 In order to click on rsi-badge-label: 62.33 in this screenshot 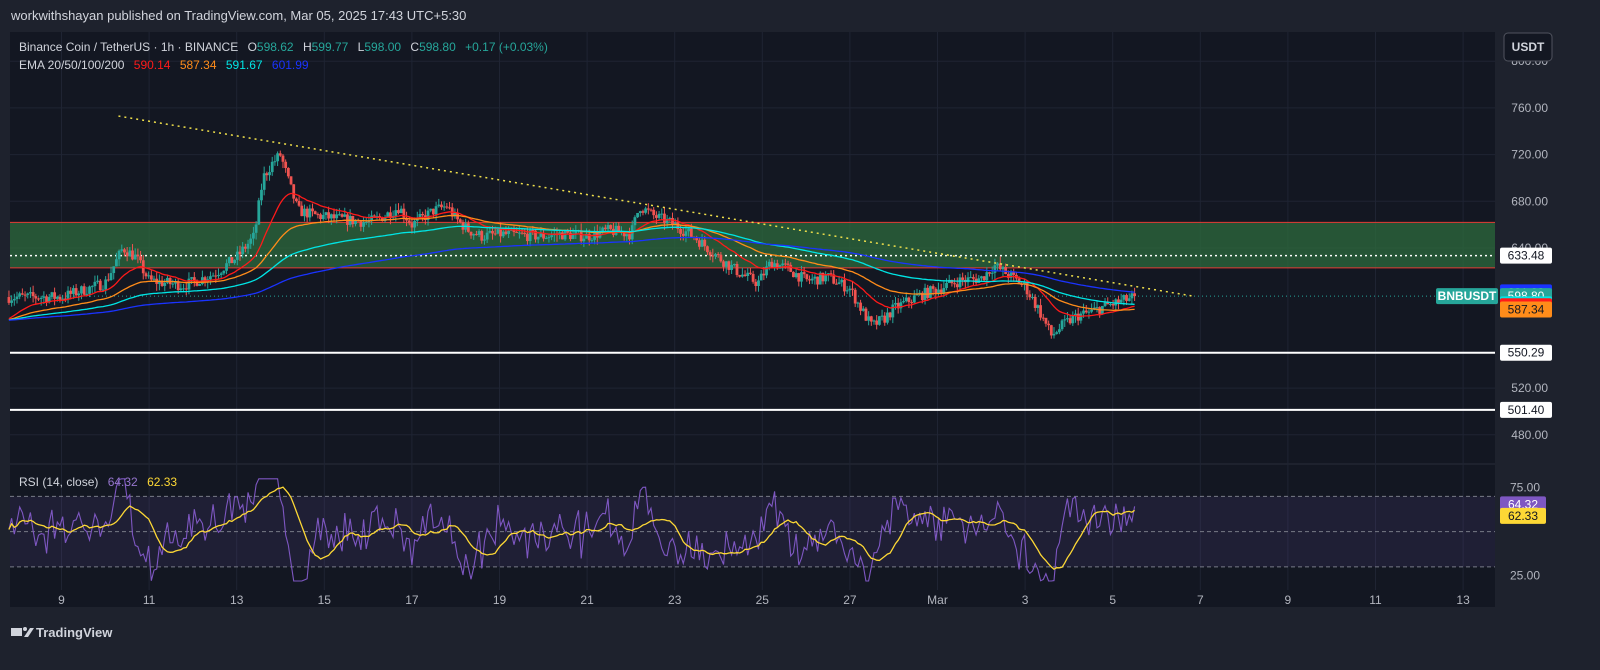, I will do `click(1523, 516)`.